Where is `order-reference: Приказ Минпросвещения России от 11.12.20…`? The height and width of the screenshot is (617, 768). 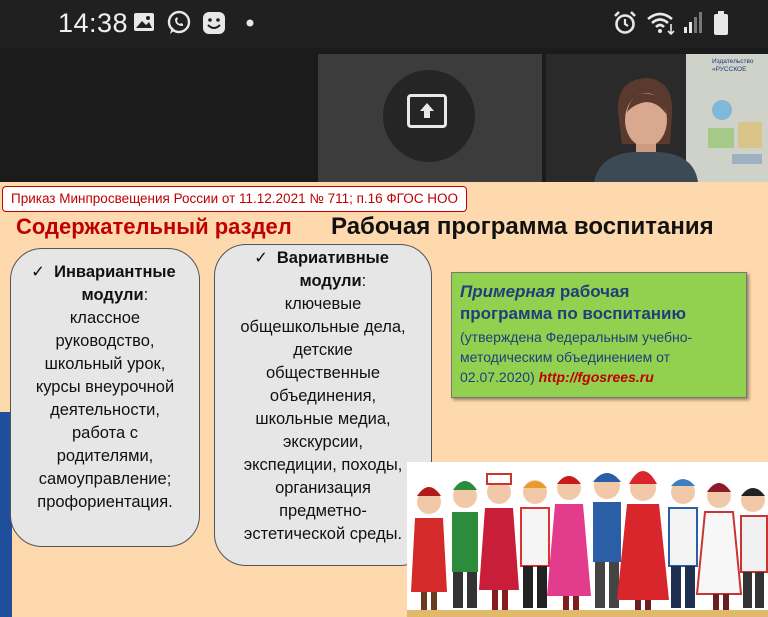
order-reference: Приказ Минпросвещения России от 11.12.20… is located at coordinates (234, 199).